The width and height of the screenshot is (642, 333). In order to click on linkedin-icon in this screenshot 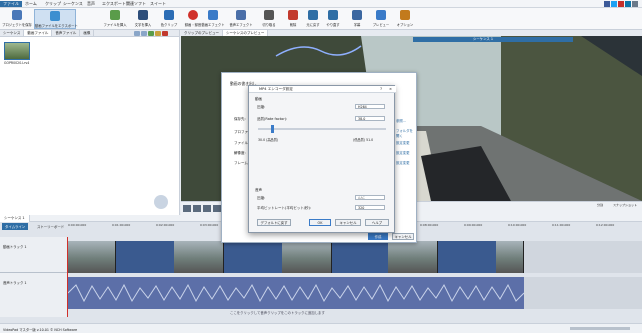, I will do `click(628, 4)`.